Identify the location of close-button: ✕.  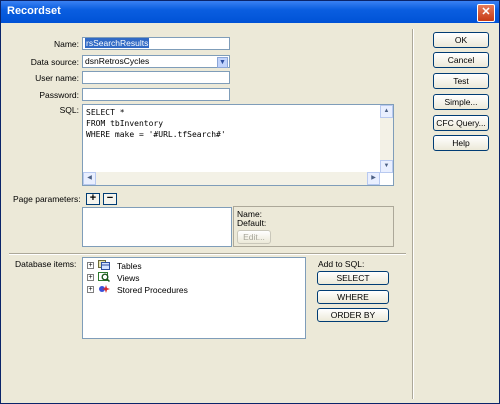
(486, 13).